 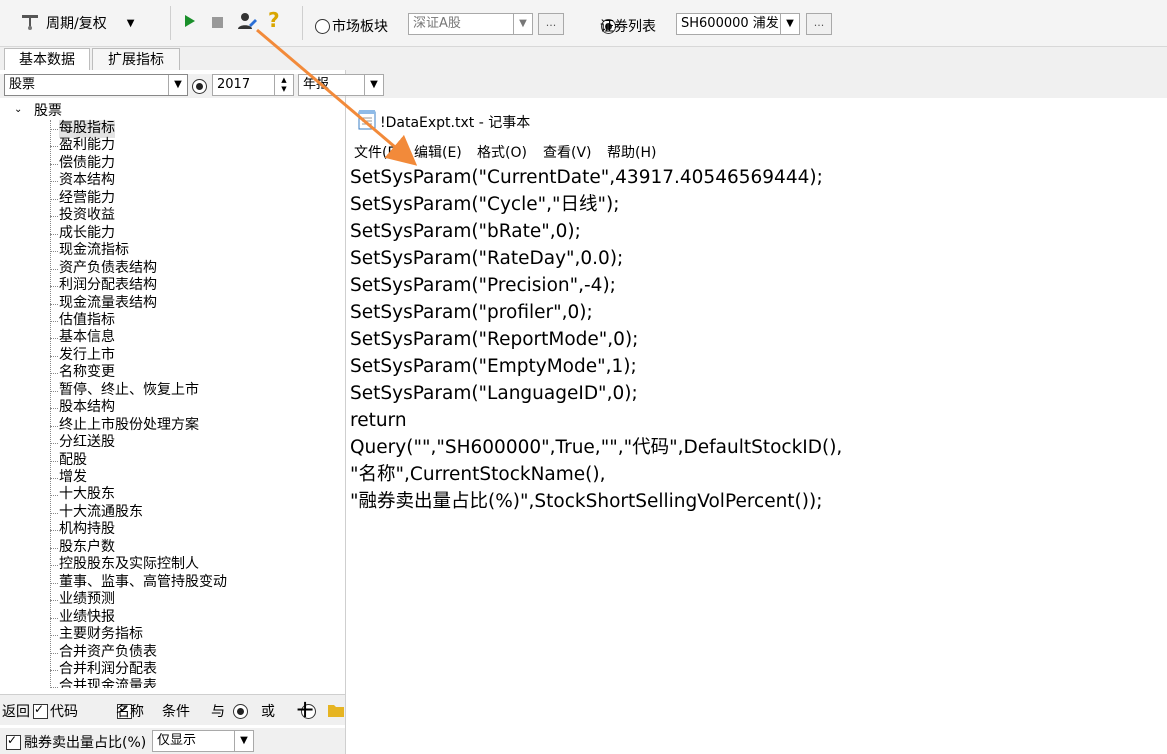 I want to click on tree-root: 股票, so click(x=48, y=111).